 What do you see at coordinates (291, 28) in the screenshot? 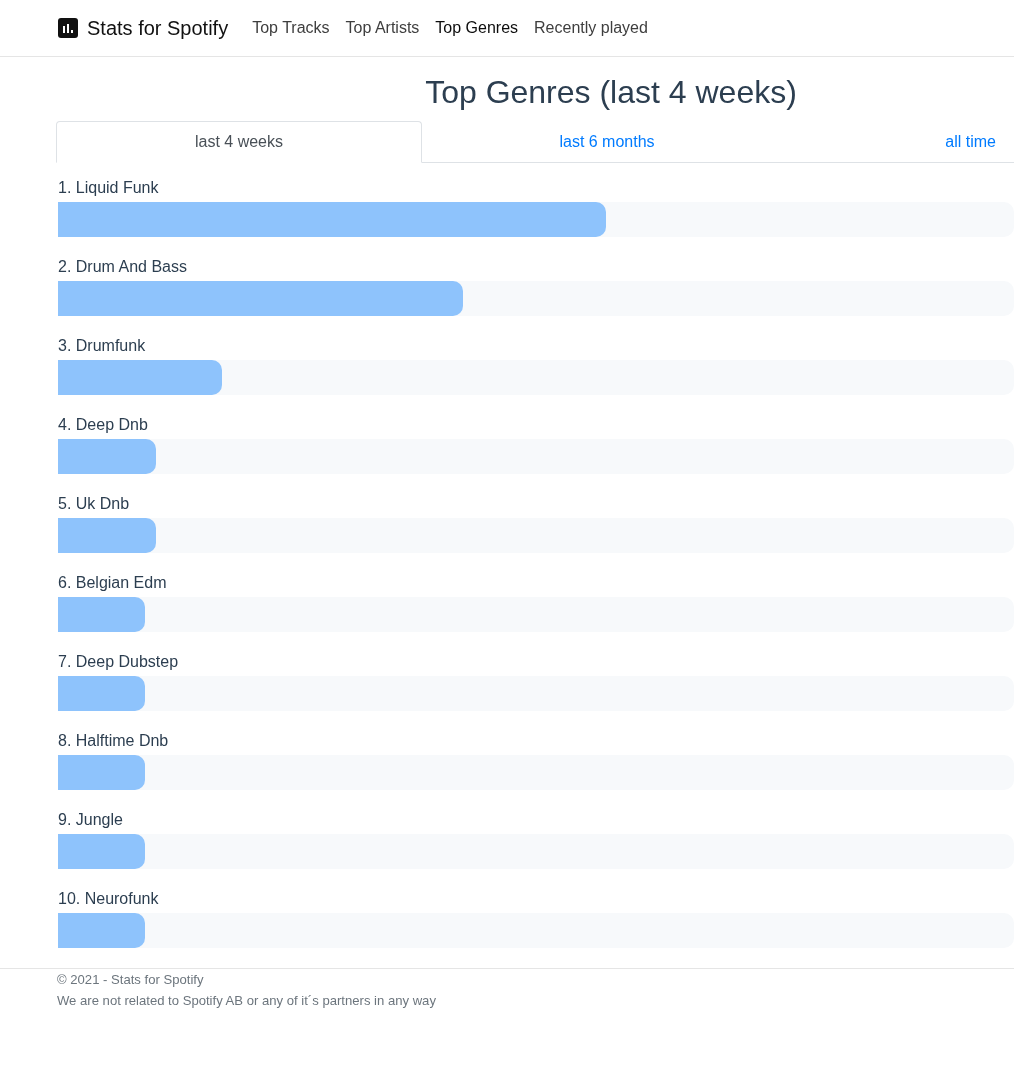
I see `nav-link: Top Tracks` at bounding box center [291, 28].